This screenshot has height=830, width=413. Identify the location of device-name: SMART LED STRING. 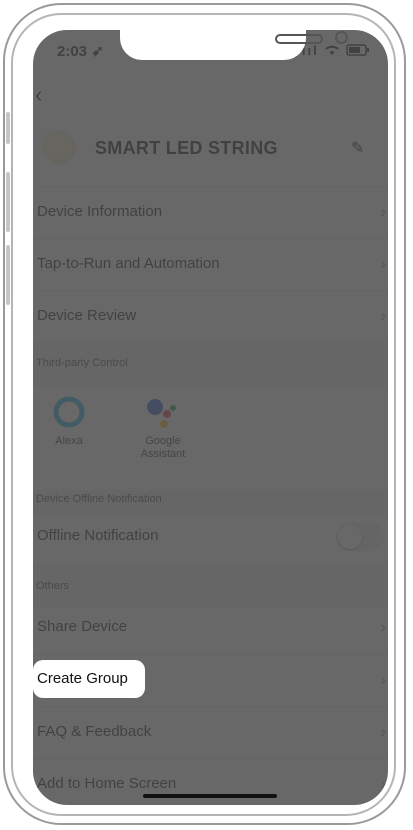
(186, 148).